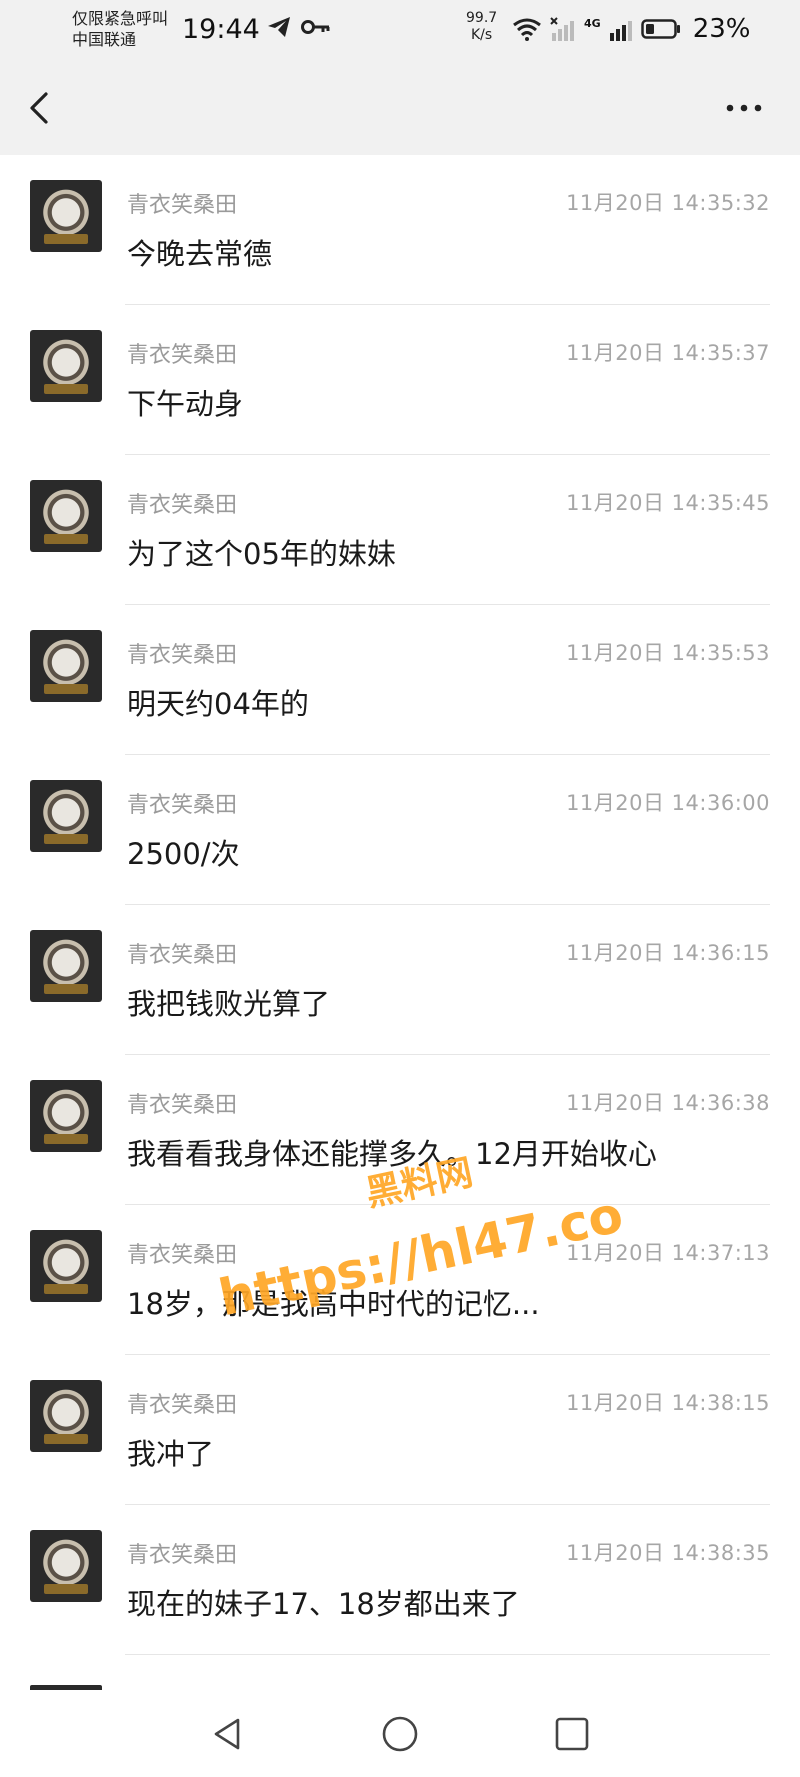  Describe the element at coordinates (620, 31) in the screenshot. I see `signal-icon` at that location.